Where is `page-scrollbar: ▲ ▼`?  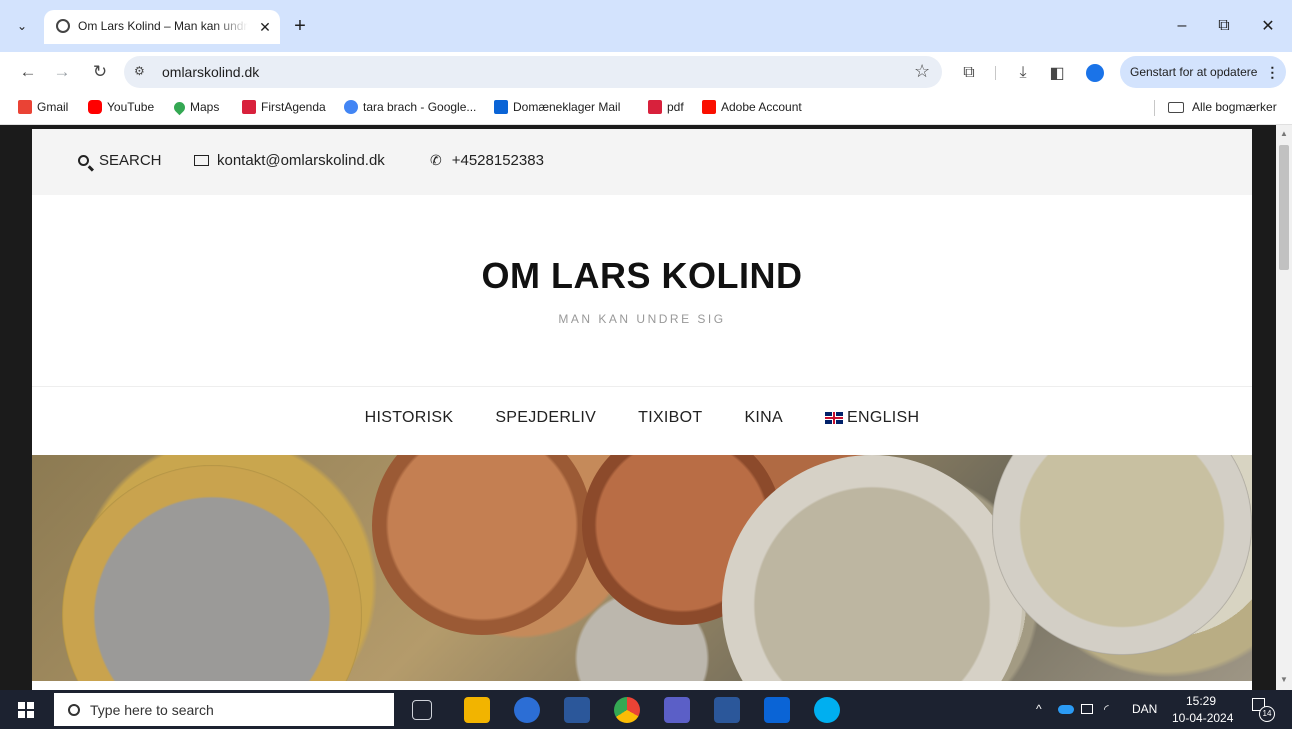 page-scrollbar: ▲ ▼ is located at coordinates (1284, 407).